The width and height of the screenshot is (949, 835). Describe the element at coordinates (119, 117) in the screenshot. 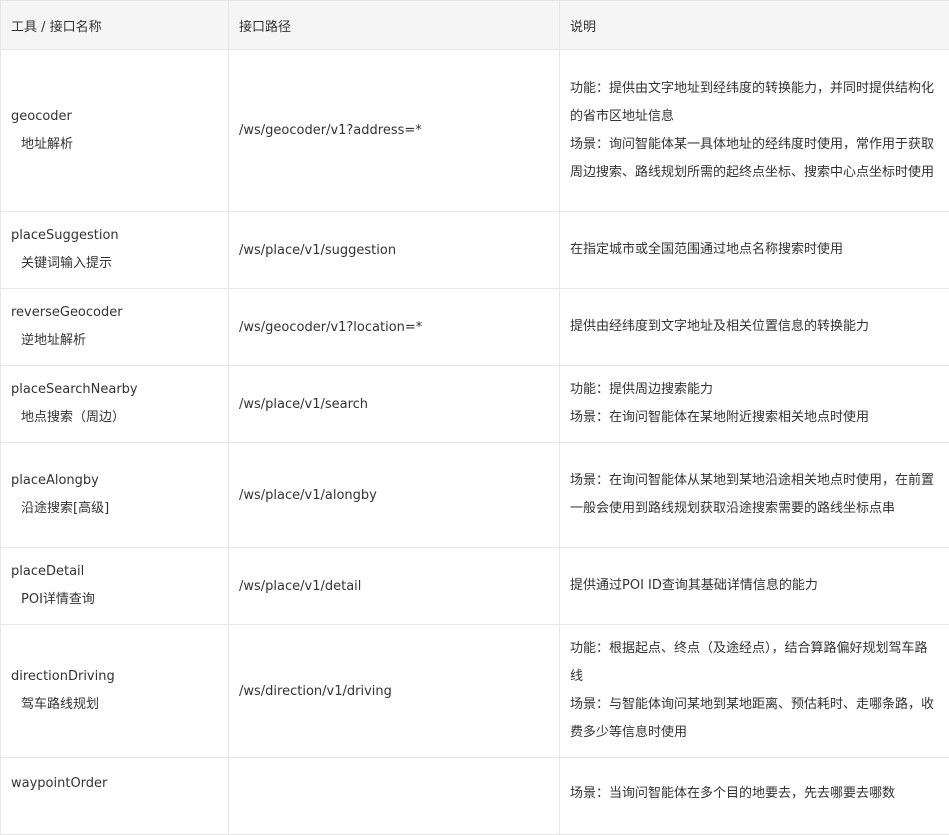

I see `tool-id: geocoder` at that location.